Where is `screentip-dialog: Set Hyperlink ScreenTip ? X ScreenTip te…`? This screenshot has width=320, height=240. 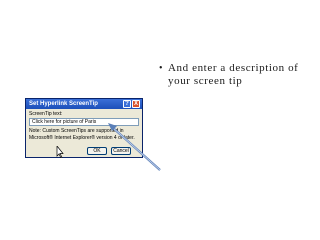
screentip-dialog: Set Hyperlink ScreenTip ? X ScreenTip te… is located at coordinates (84, 128).